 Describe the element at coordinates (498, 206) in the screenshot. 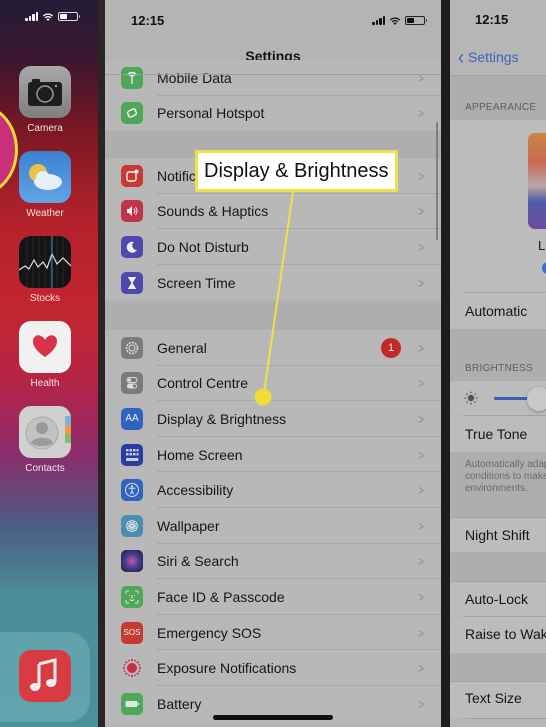

I see `appearance-cell: Light` at that location.